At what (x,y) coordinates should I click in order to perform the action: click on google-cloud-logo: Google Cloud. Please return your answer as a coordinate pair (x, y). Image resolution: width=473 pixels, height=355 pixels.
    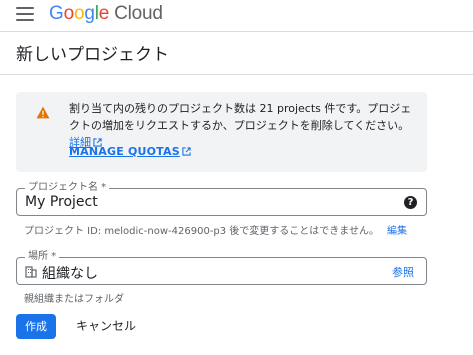
    Looking at the image, I should click on (106, 14).